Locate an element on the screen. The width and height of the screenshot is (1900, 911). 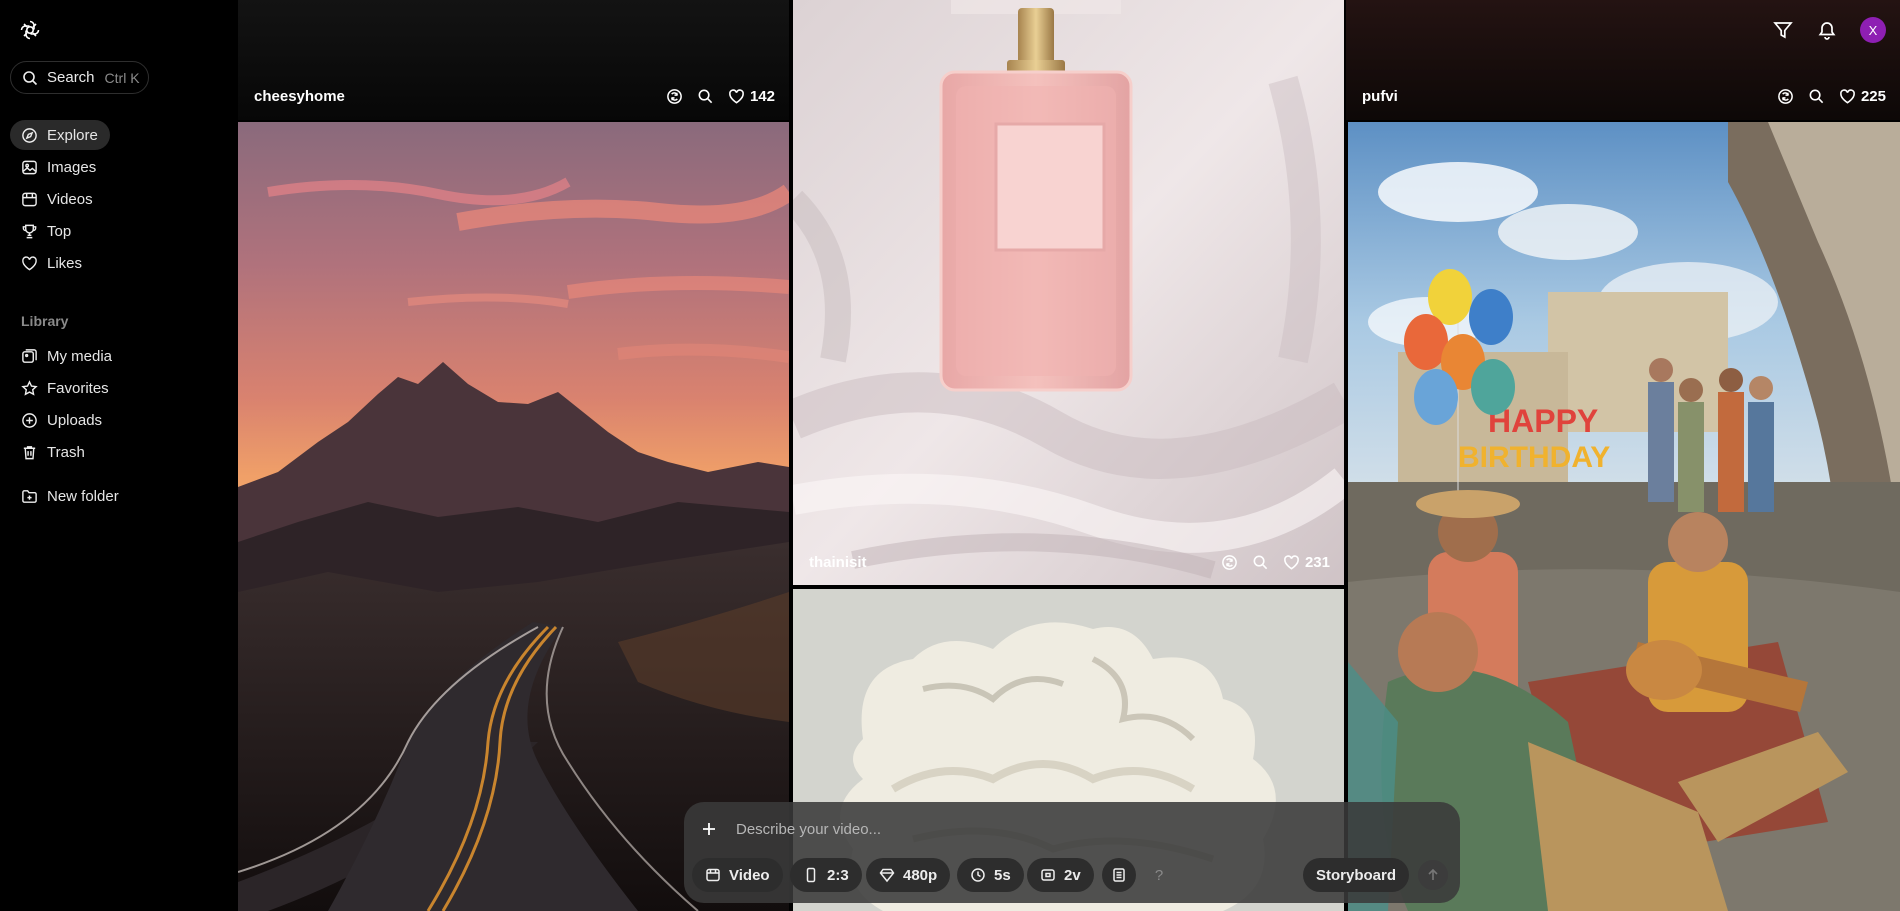
sidebar-item-label: New folder is located at coordinates (83, 496).